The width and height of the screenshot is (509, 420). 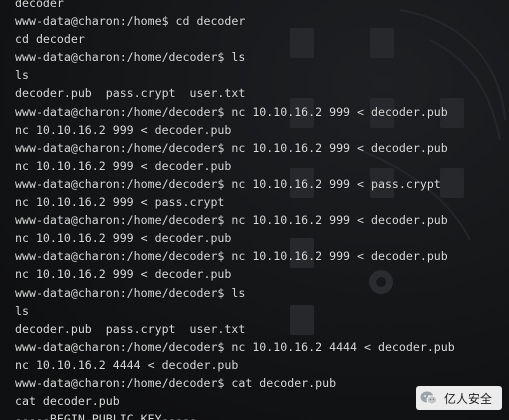 I want to click on watermark-text: 亿人安全, so click(x=468, y=398).